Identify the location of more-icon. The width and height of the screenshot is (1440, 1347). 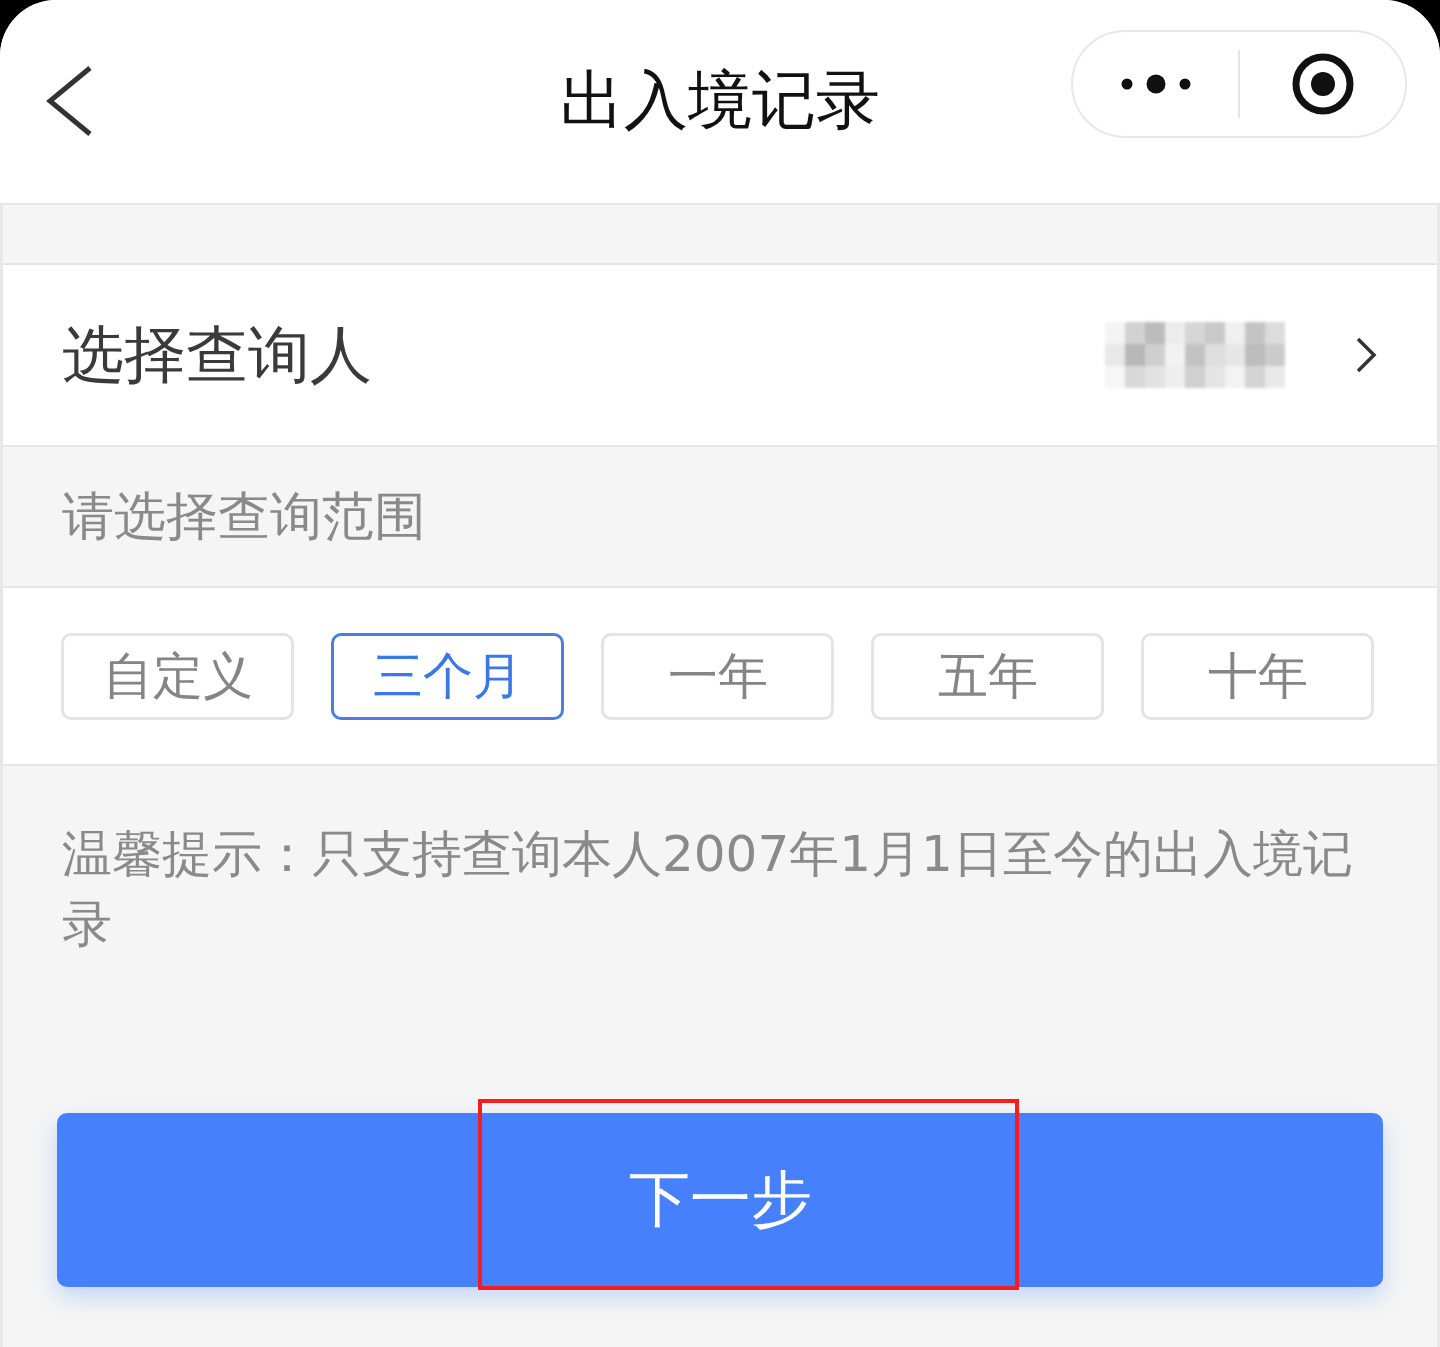
(1155, 84).